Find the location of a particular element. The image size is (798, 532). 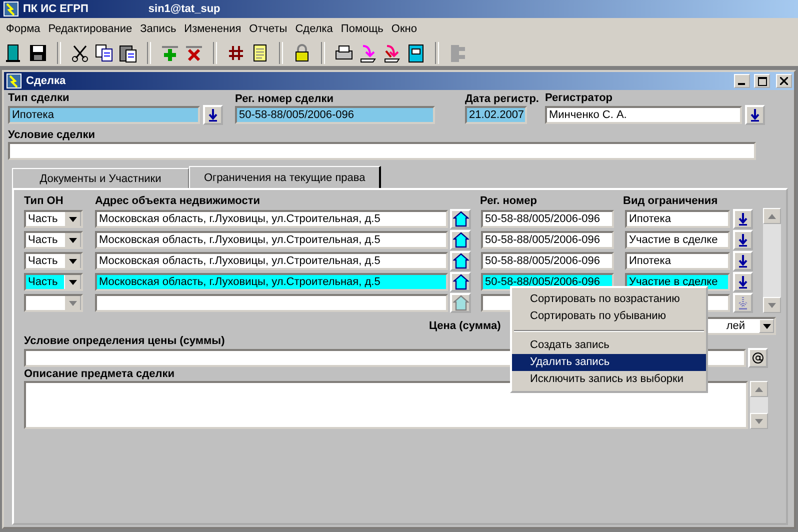

field-label: Условие сделки is located at coordinates (52, 135).